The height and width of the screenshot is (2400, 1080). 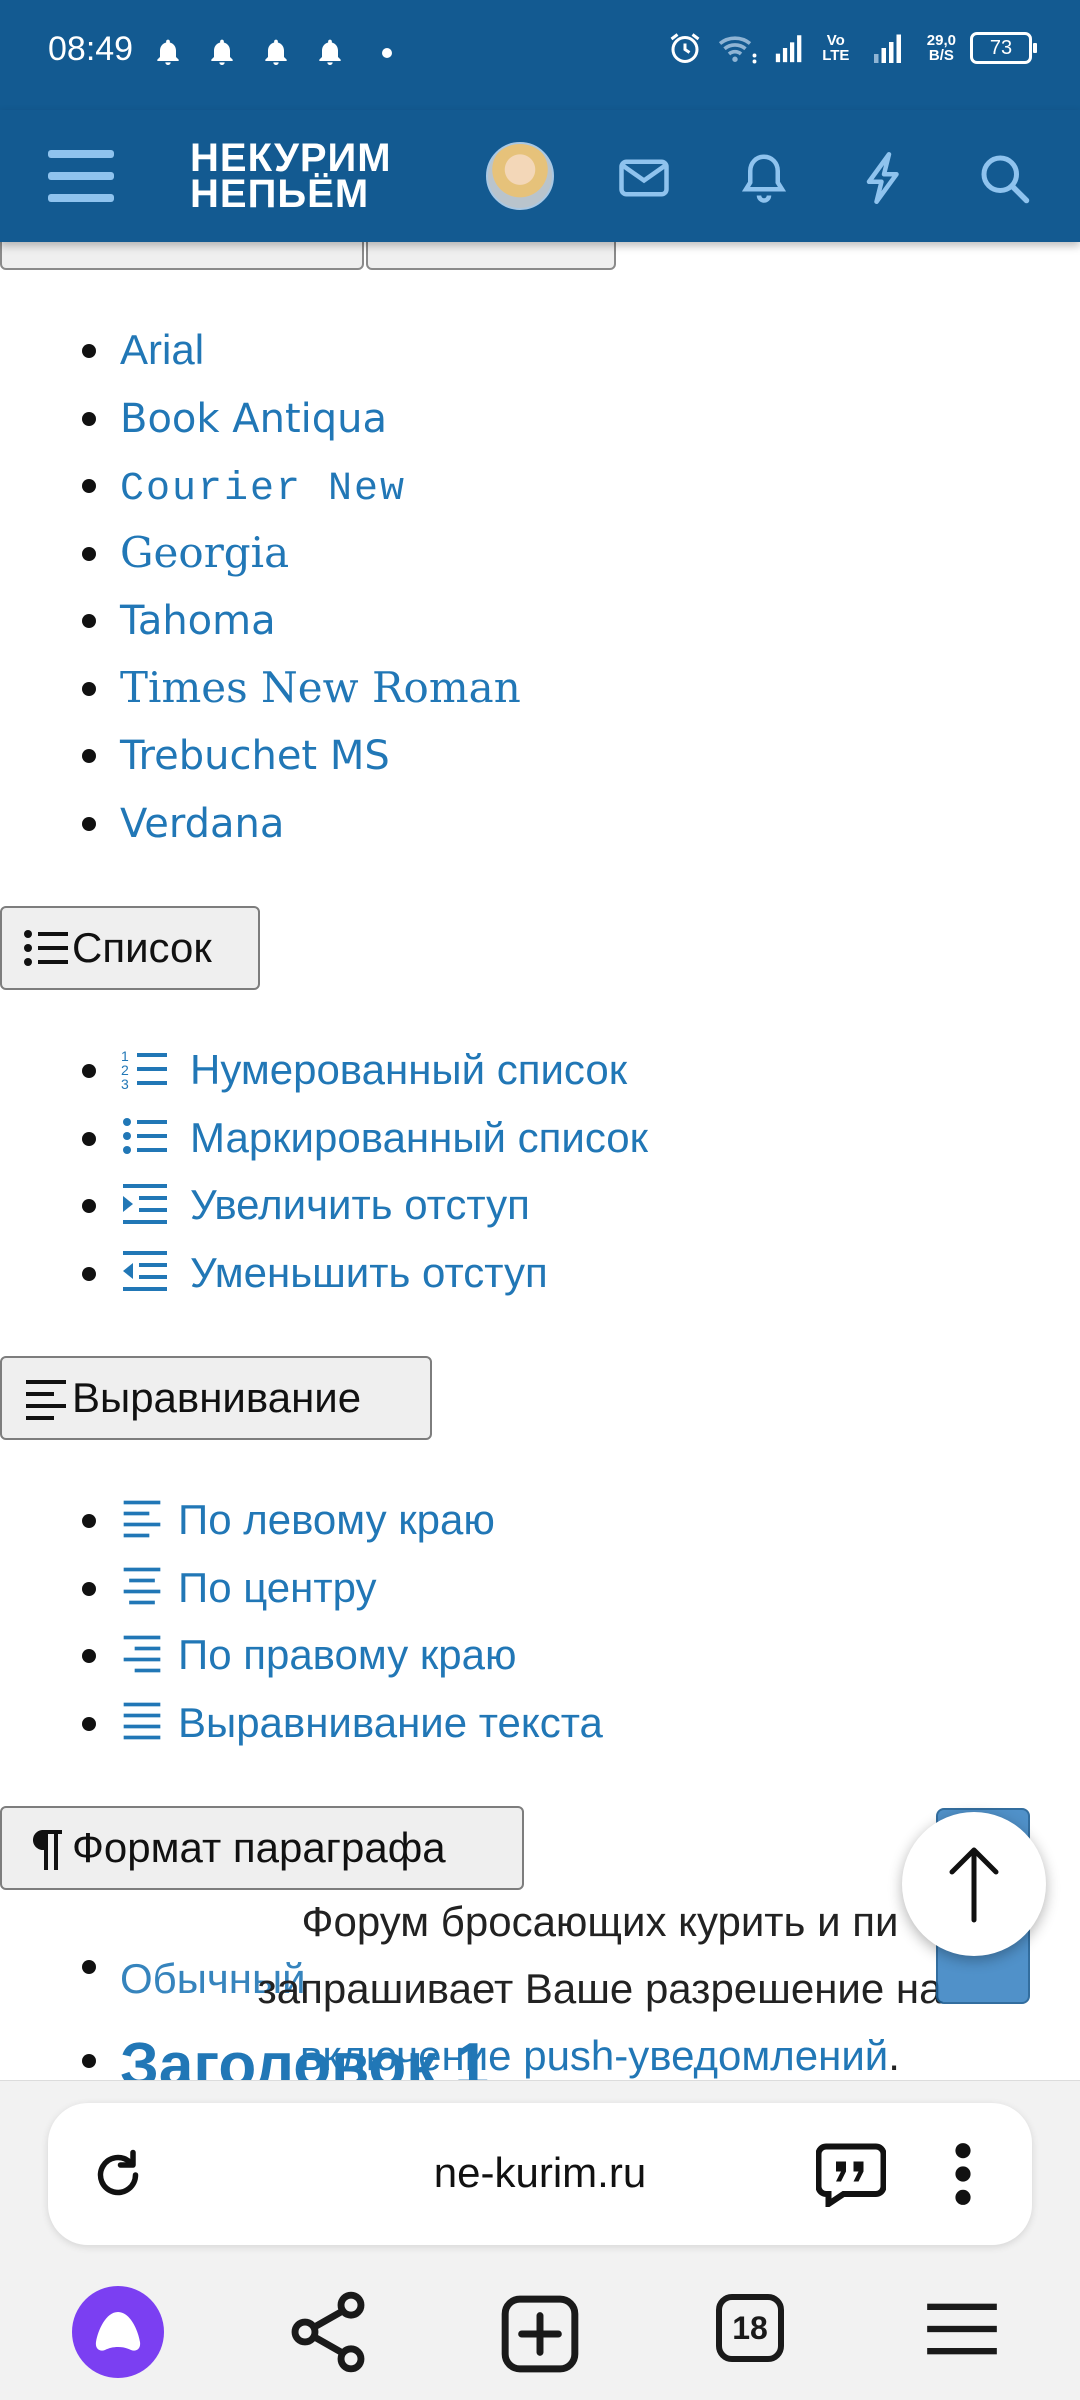 I want to click on align-left-item: По левому краю, so click(x=301, y=1520).